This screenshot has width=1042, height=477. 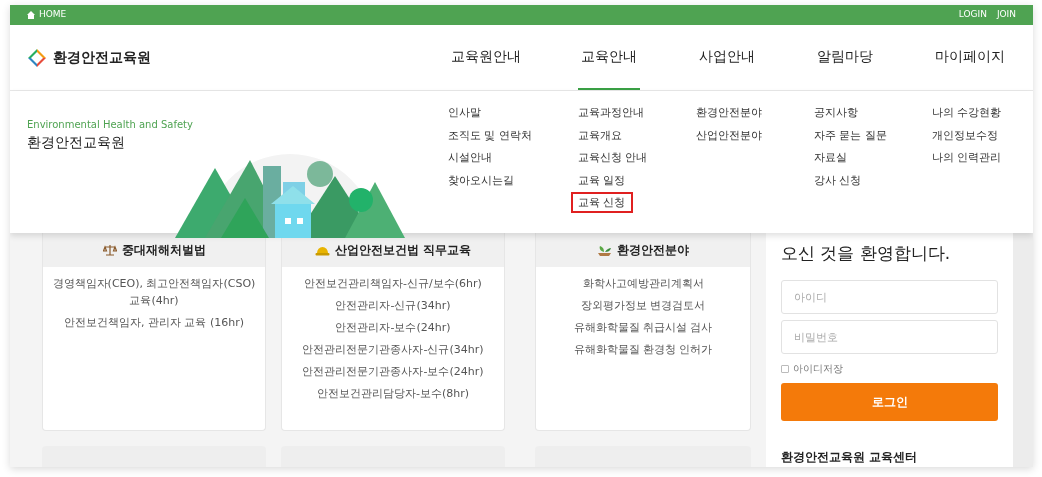 What do you see at coordinates (602, 180) in the screenshot?
I see `submenu-item: 교육 일정` at bounding box center [602, 180].